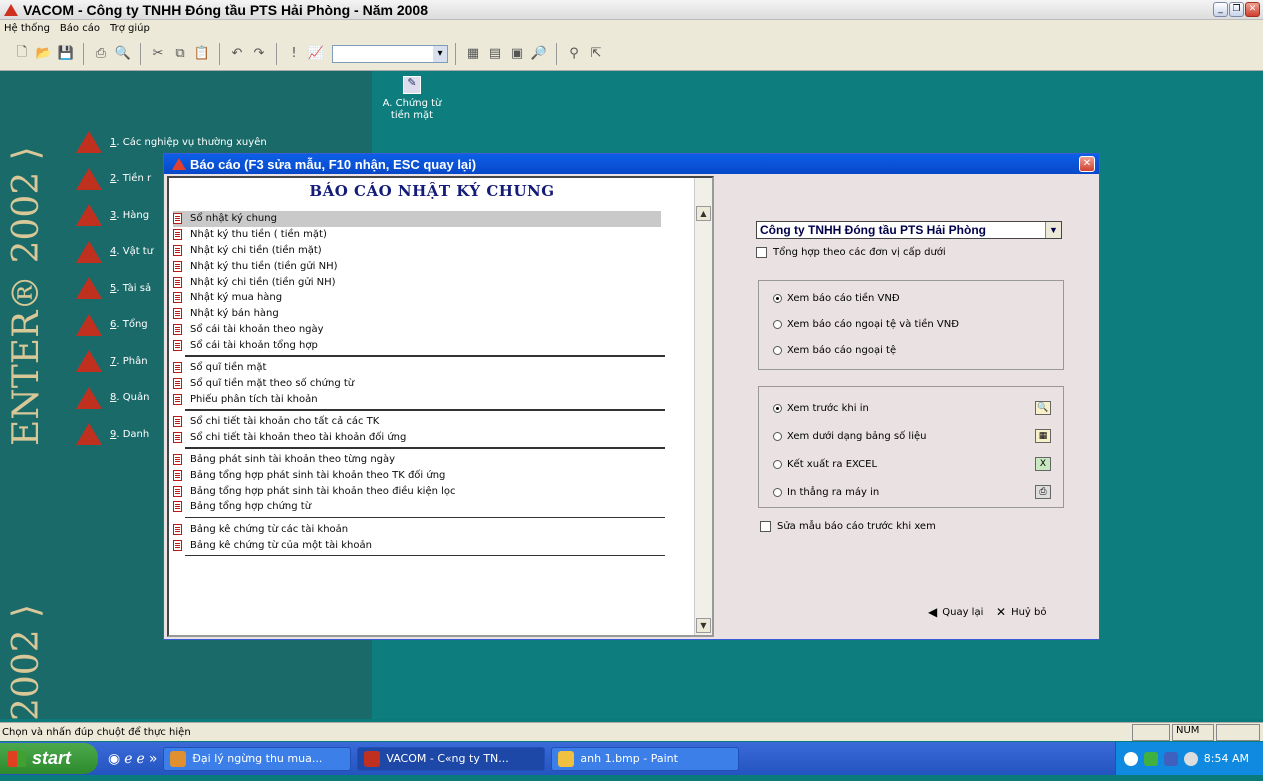 This screenshot has width=1263, height=781. What do you see at coordinates (433, 282) in the screenshot?
I see `report-item: Nhật ký chi tiền (tiền gửi NH)` at bounding box center [433, 282].